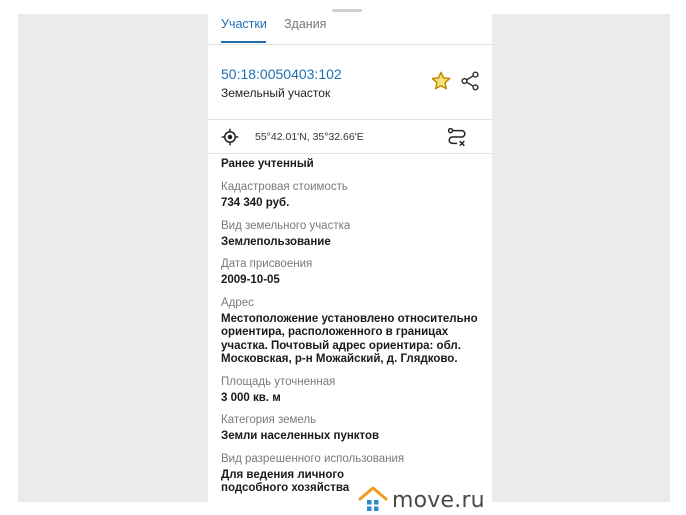  Describe the element at coordinates (243, 42) in the screenshot. I see `active-tab-indicator` at that location.